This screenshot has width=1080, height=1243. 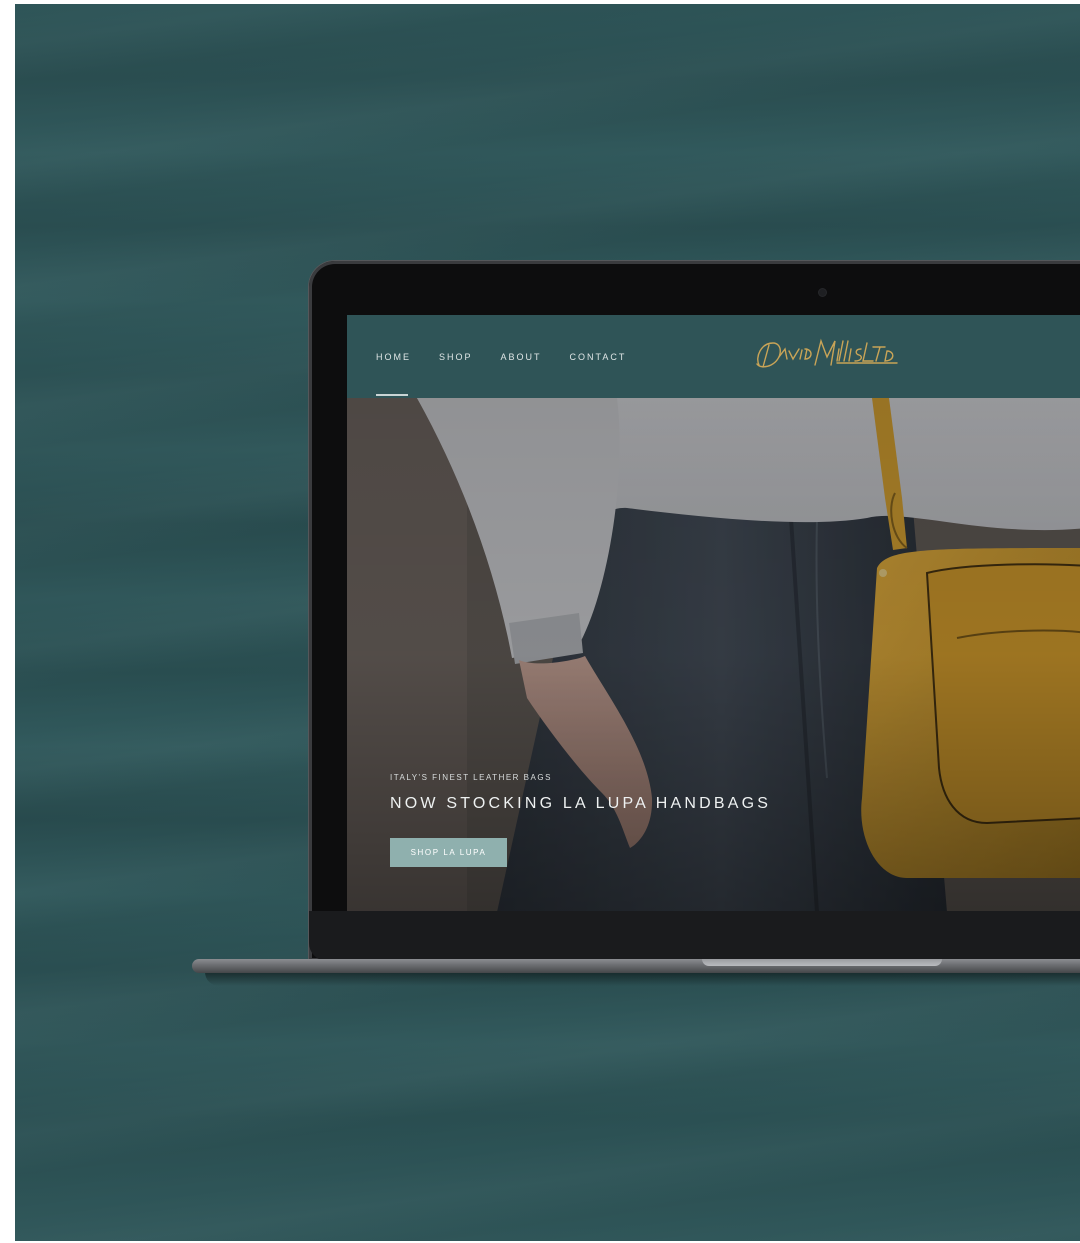 What do you see at coordinates (448, 852) in the screenshot?
I see `shop-la-lupa-button: SHOP LA LUPA` at bounding box center [448, 852].